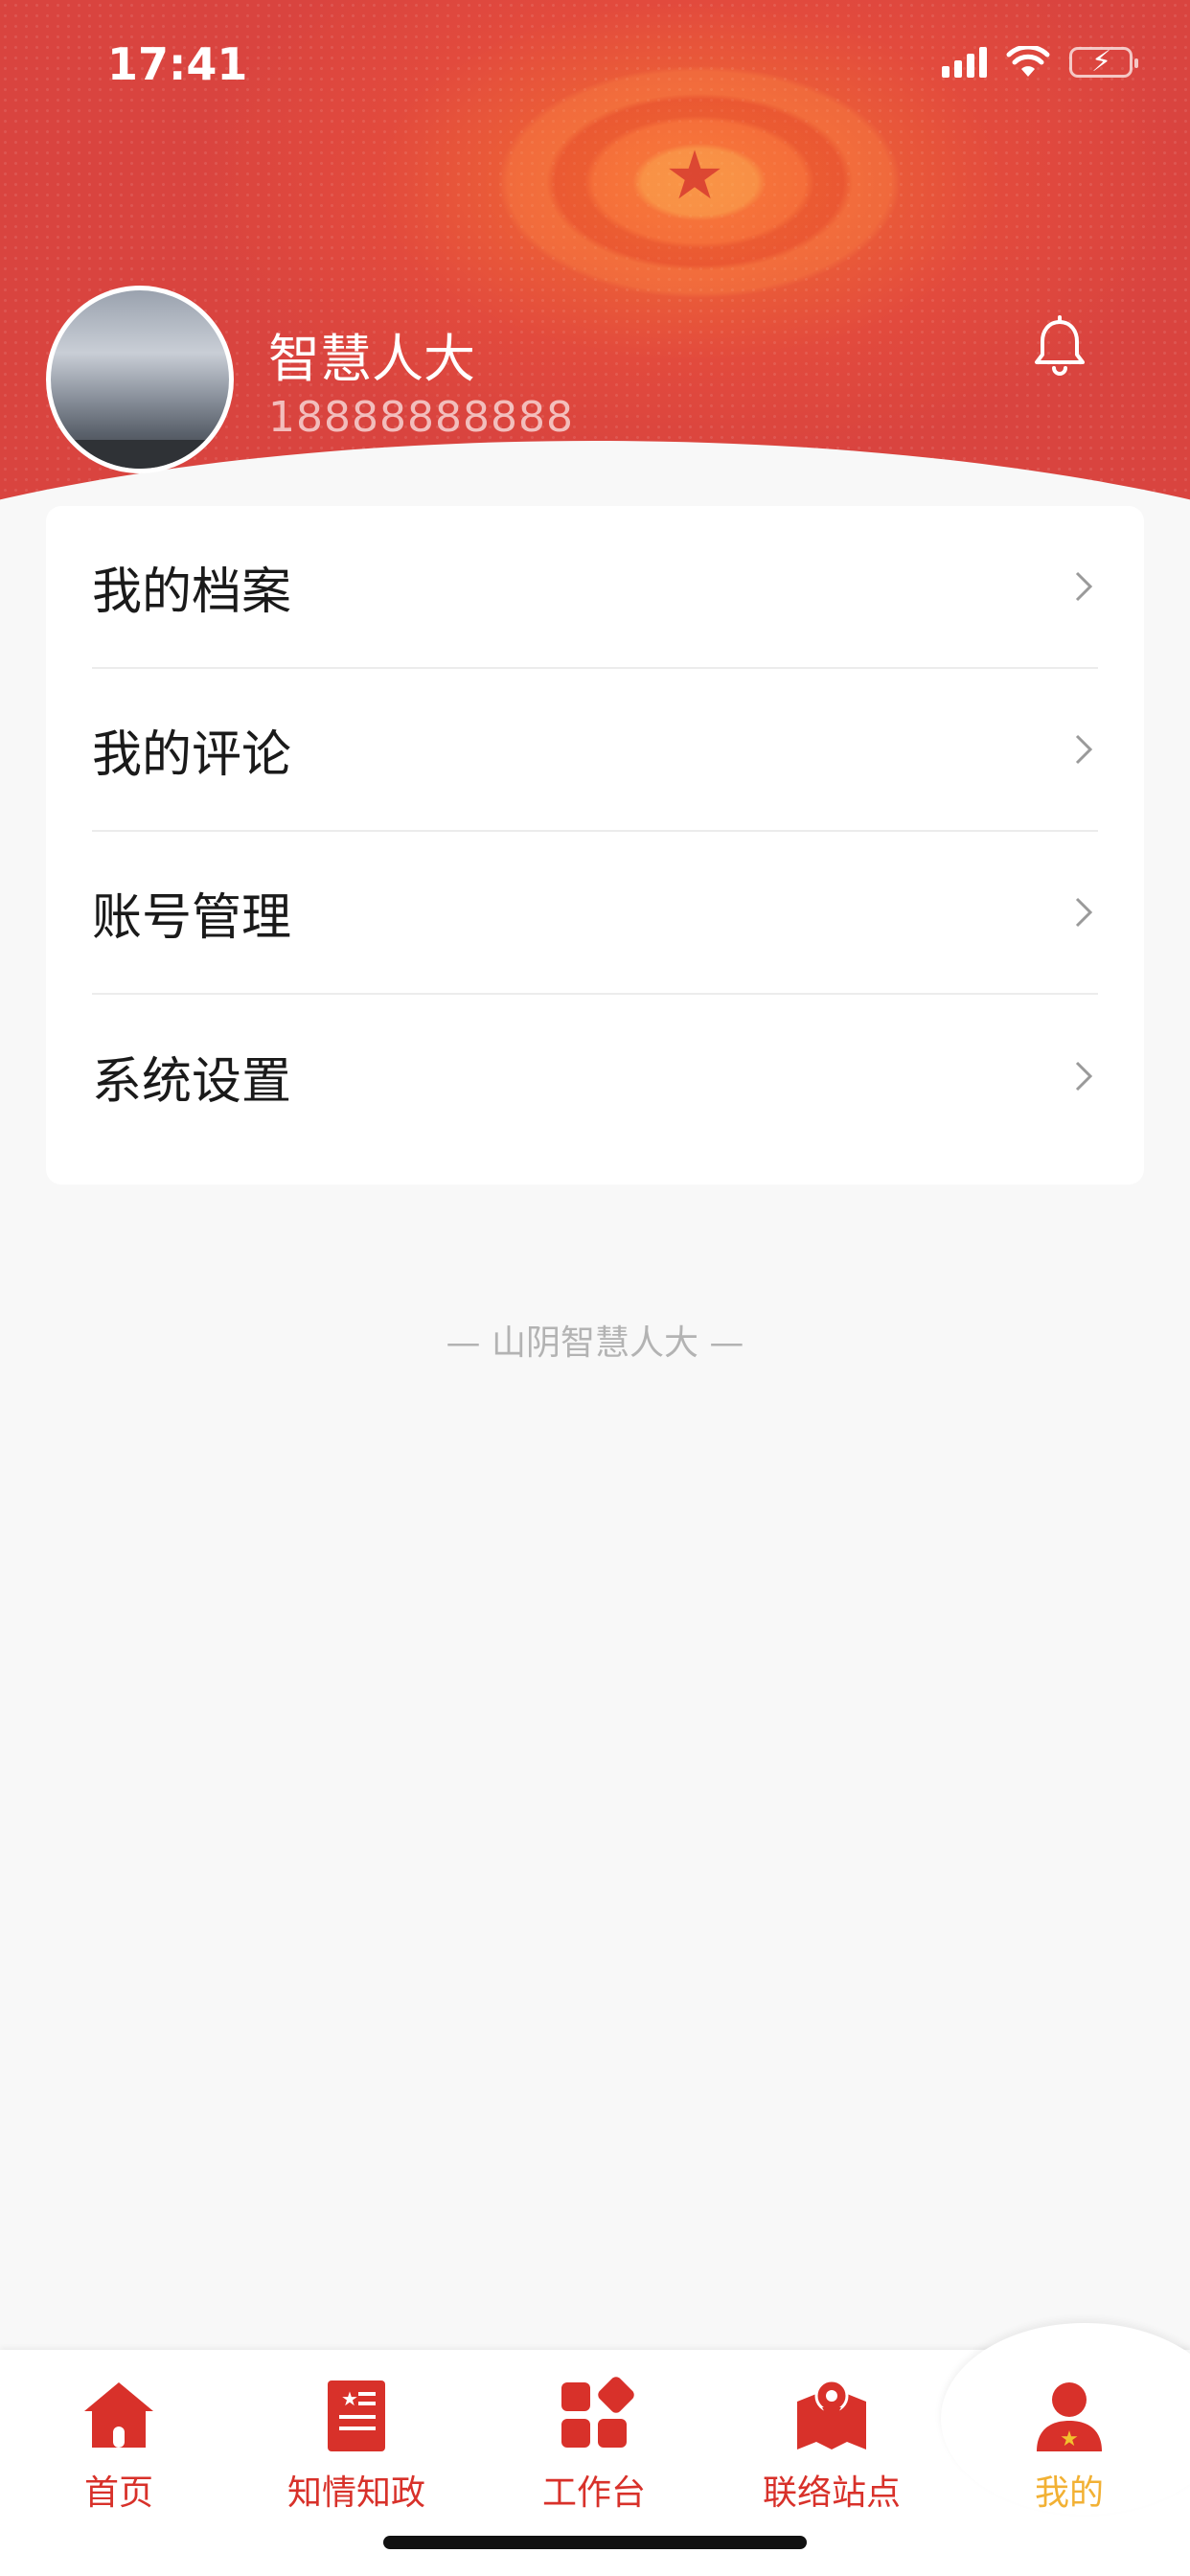  I want to click on tab-label: 我的, so click(1069, 2493).